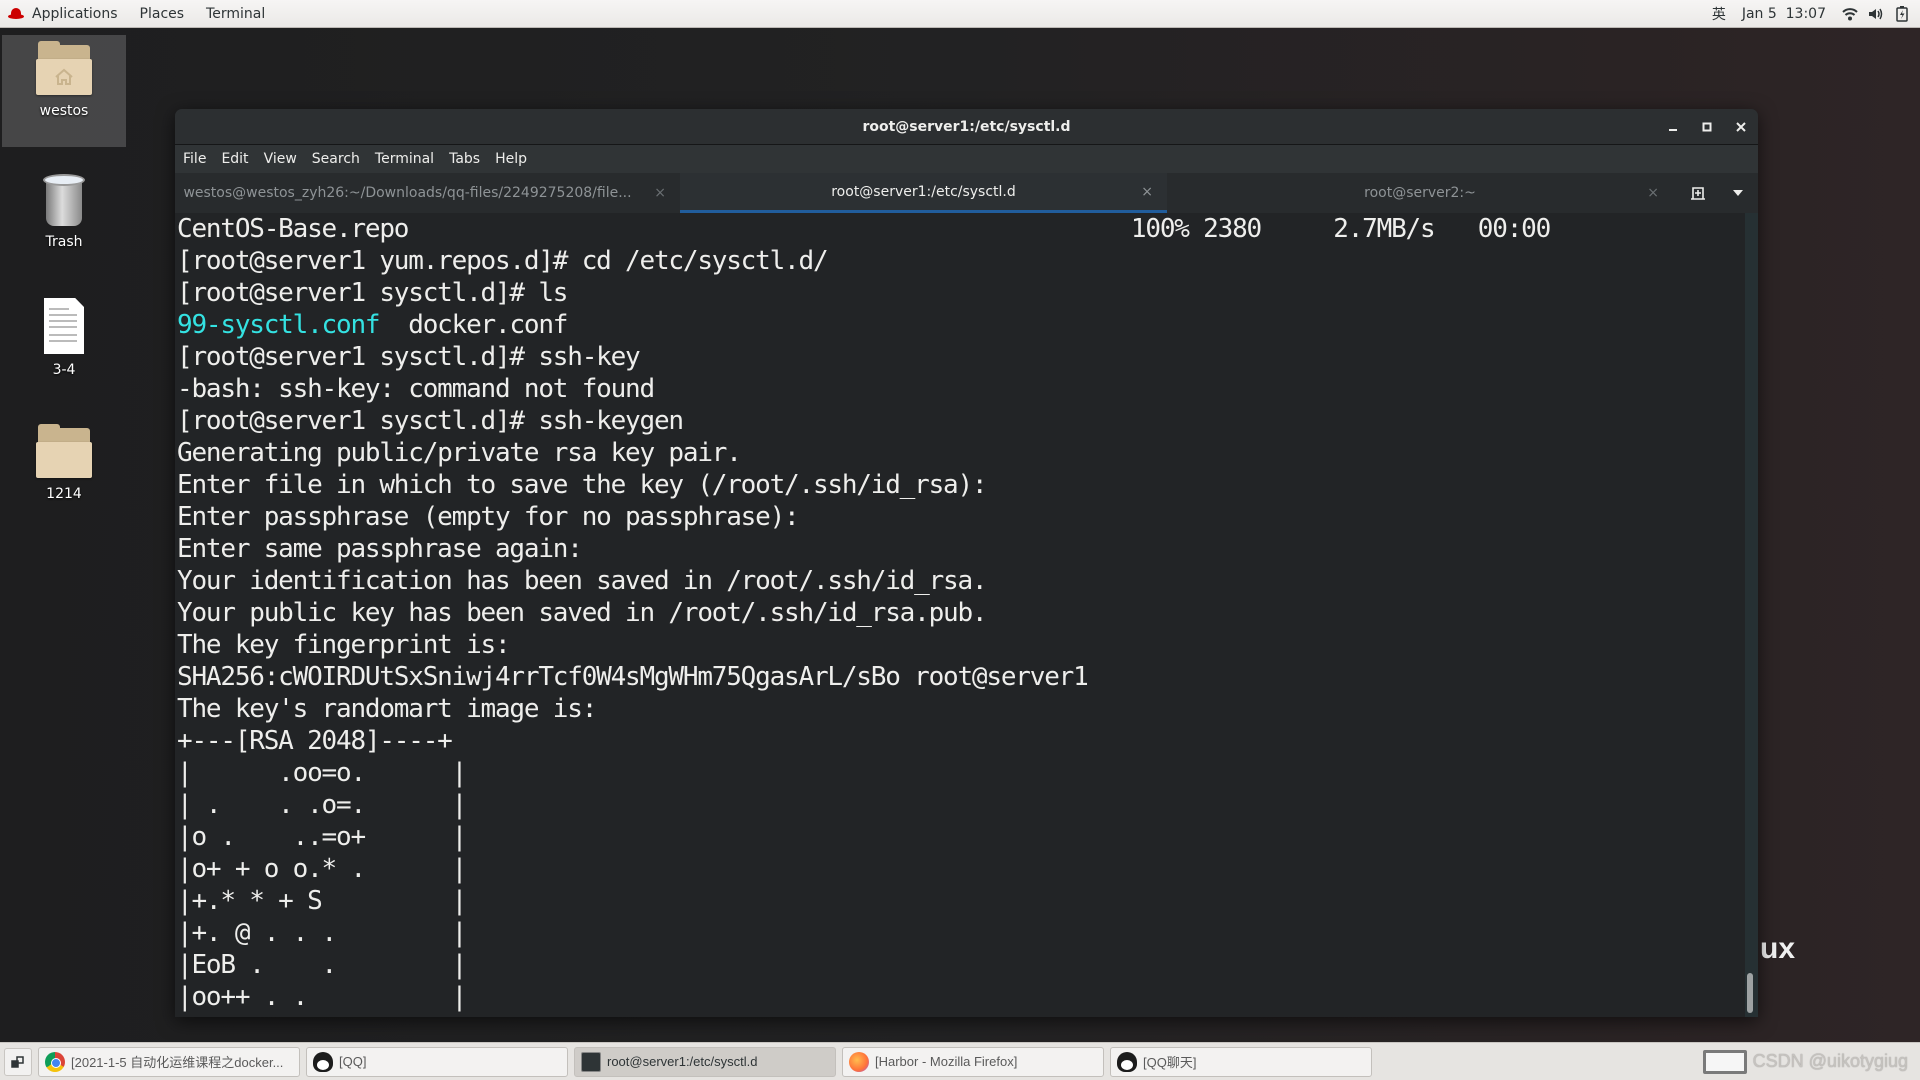 The width and height of the screenshot is (1920, 1080). What do you see at coordinates (1170, 1062) in the screenshot?
I see `task-label: [QQ聊天]` at bounding box center [1170, 1062].